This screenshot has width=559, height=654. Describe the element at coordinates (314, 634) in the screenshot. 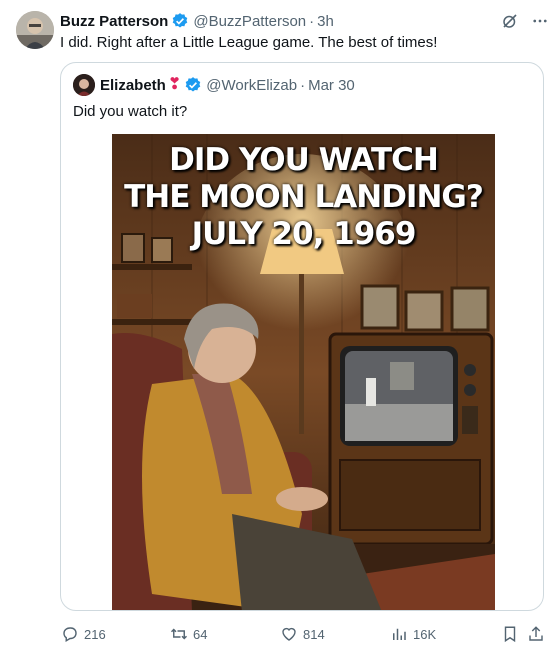

I see `like-count: 814` at that location.